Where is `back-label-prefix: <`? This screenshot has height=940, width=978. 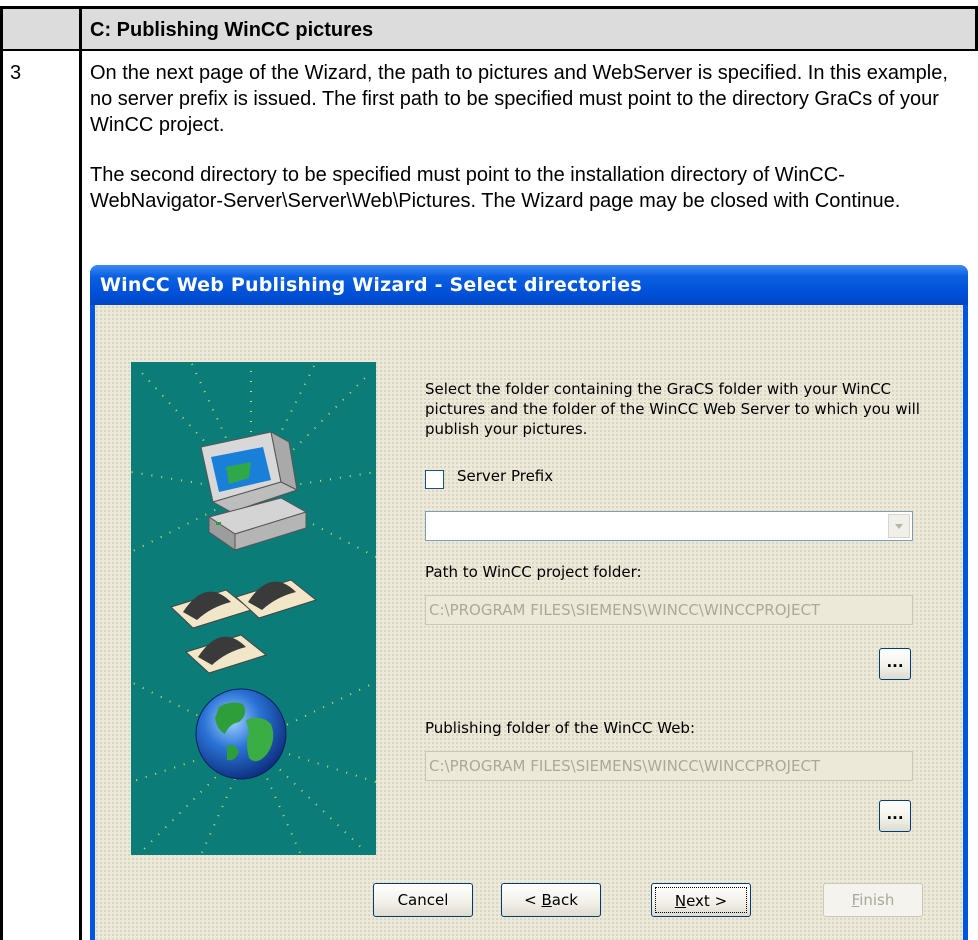
back-label-prefix: < is located at coordinates (533, 900).